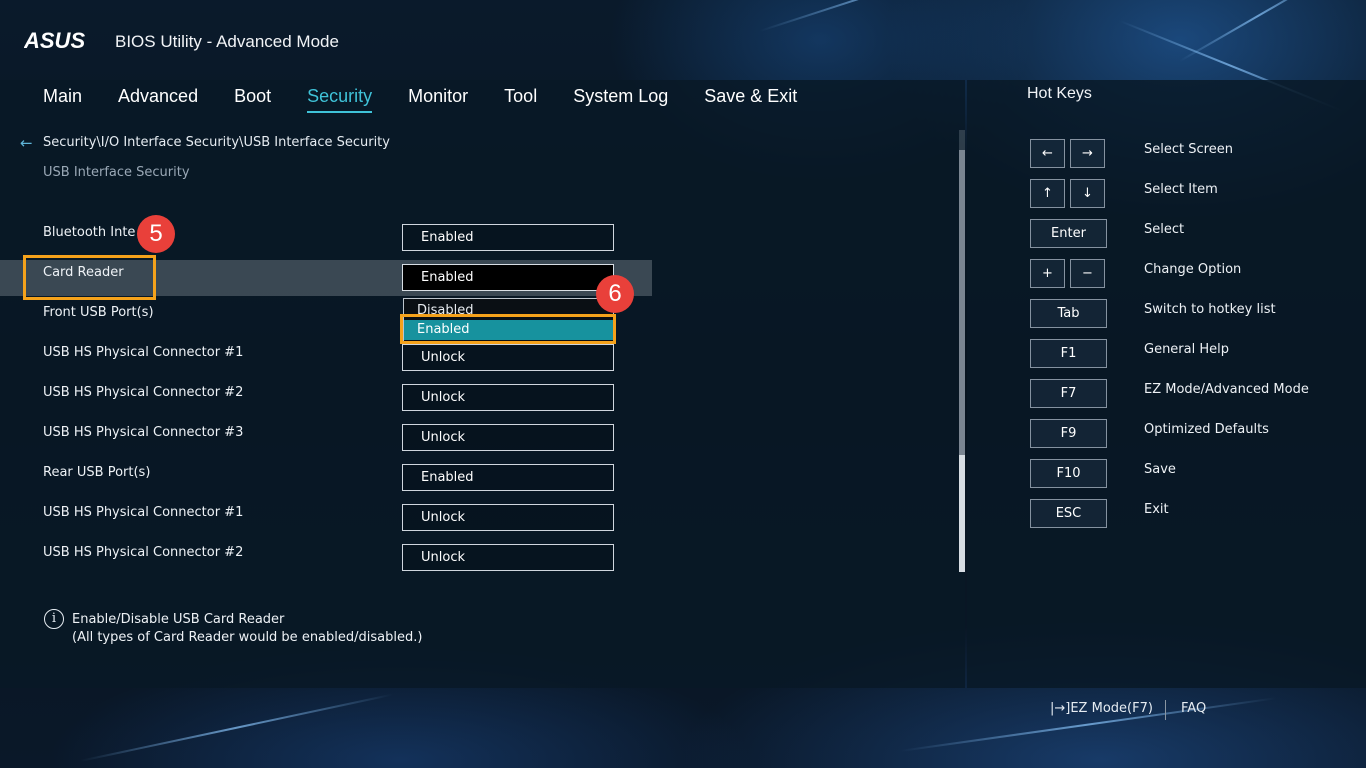  Describe the element at coordinates (89, 232) in the screenshot. I see `setting-label-bluetooth: Bluetooth Inte` at that location.